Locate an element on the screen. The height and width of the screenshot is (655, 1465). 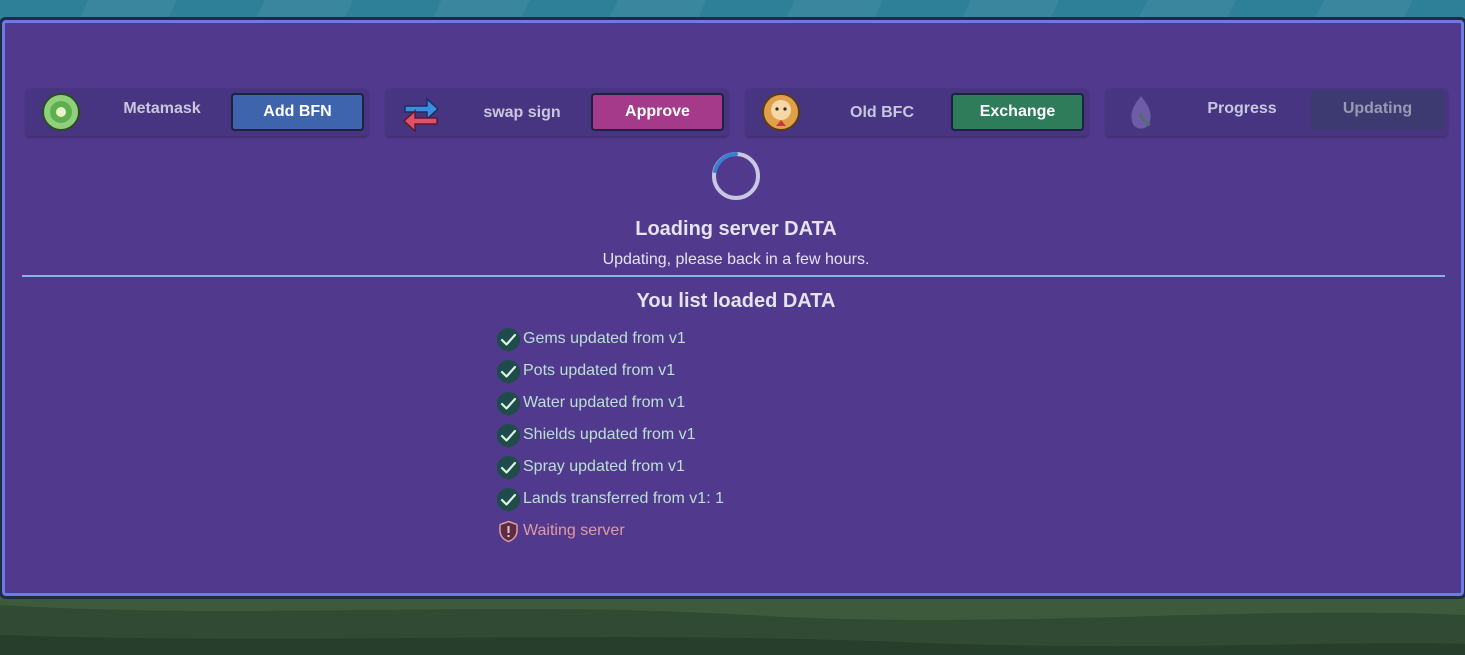
list-item: Pots updated from v1 is located at coordinates (697, 372).